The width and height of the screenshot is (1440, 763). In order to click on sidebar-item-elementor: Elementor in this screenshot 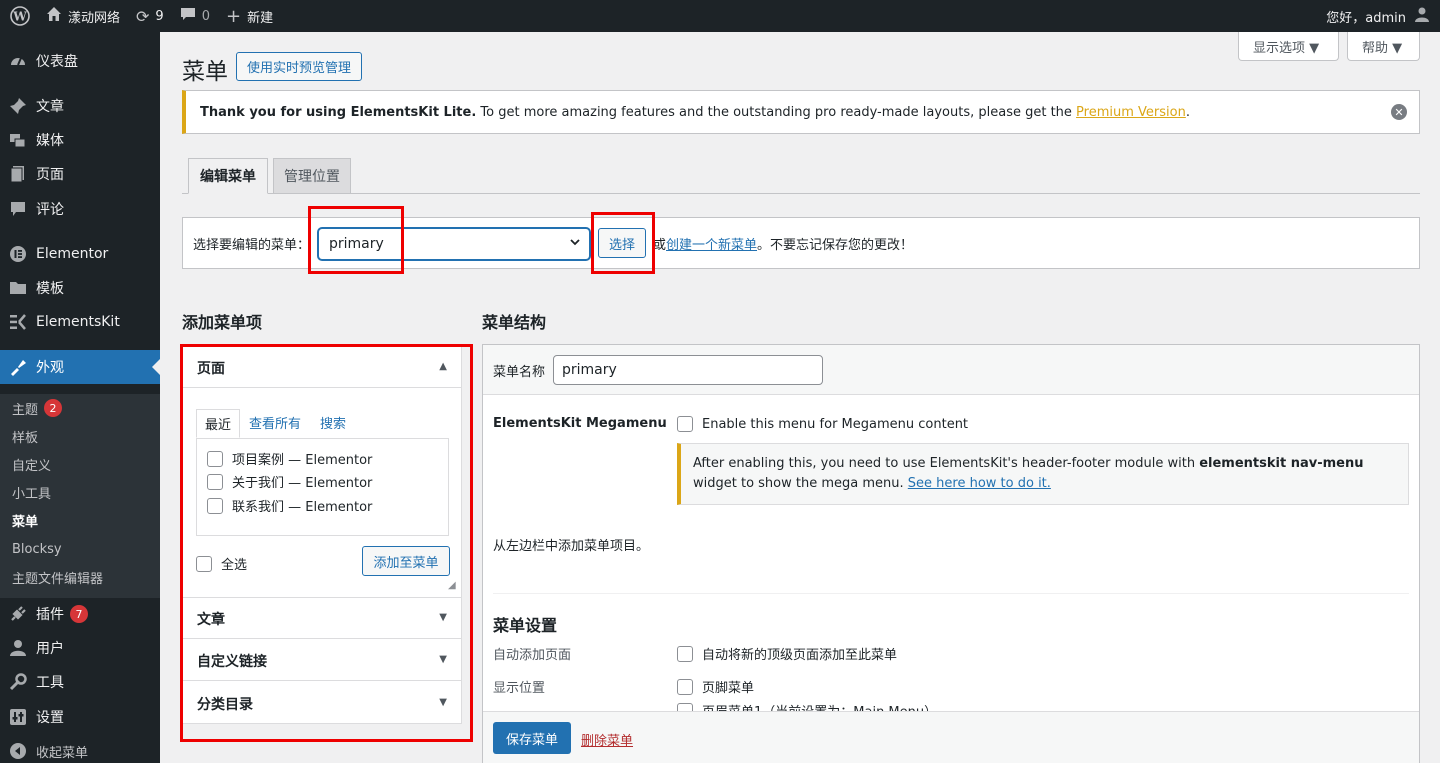, I will do `click(80, 254)`.